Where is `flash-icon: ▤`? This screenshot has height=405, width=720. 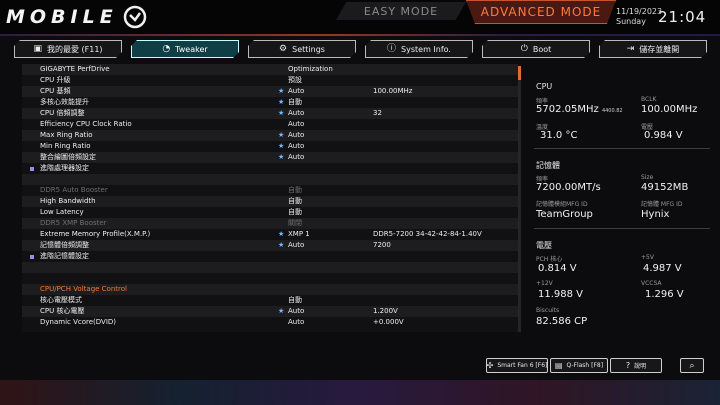
flash-icon: ▤ is located at coordinates (558, 365).